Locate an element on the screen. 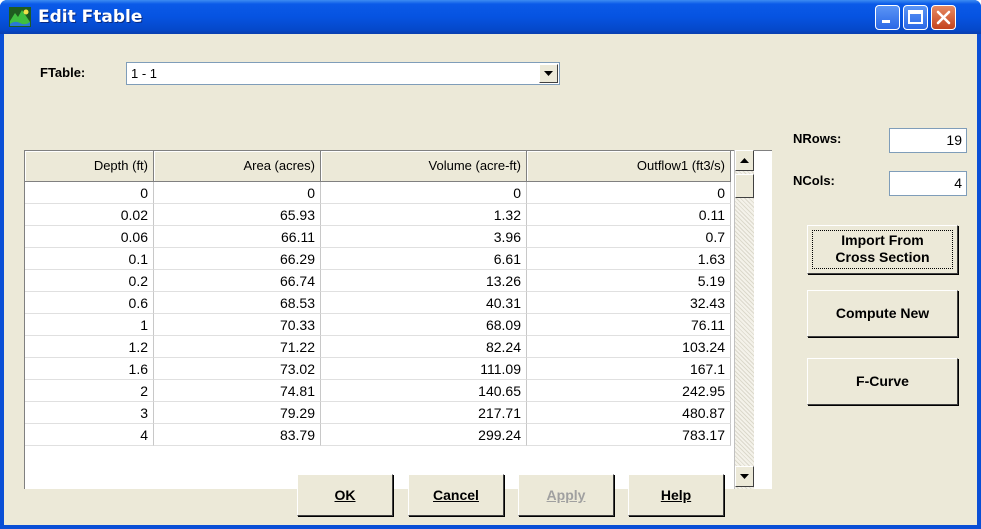  outflow1-cell: 5.19 is located at coordinates (629, 281).